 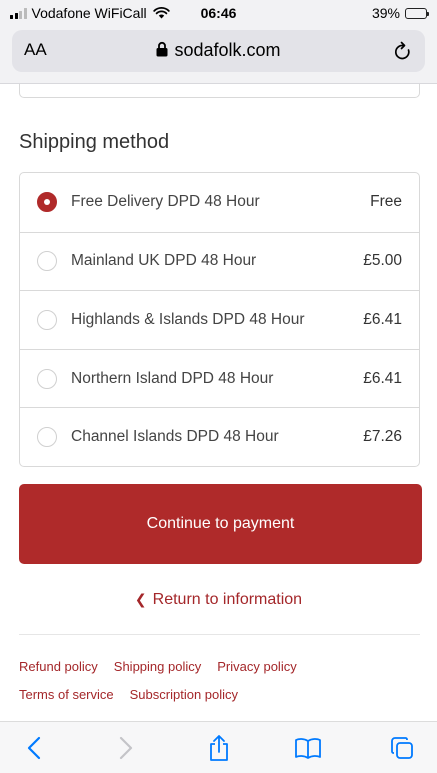 I want to click on shipping-option-price: Free, so click(x=386, y=202).